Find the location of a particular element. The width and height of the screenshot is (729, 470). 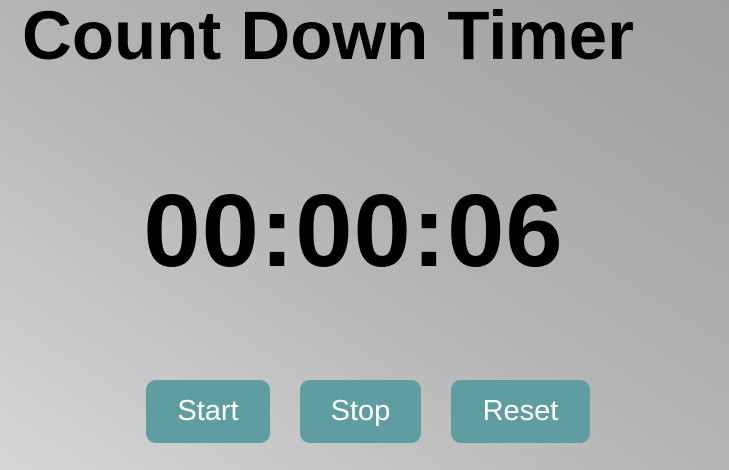

countdown-value: 00:00:06 is located at coordinates (353, 230).